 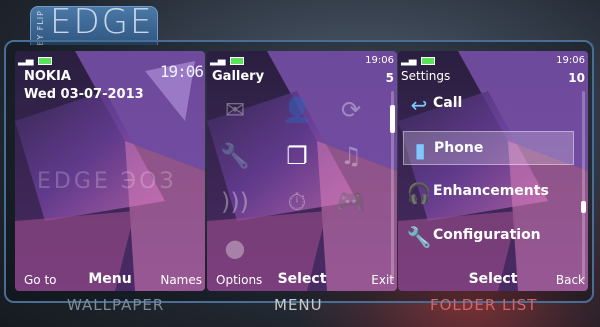 What do you see at coordinates (47, 76) in the screenshot?
I see `operator-name: NOKIA` at bounding box center [47, 76].